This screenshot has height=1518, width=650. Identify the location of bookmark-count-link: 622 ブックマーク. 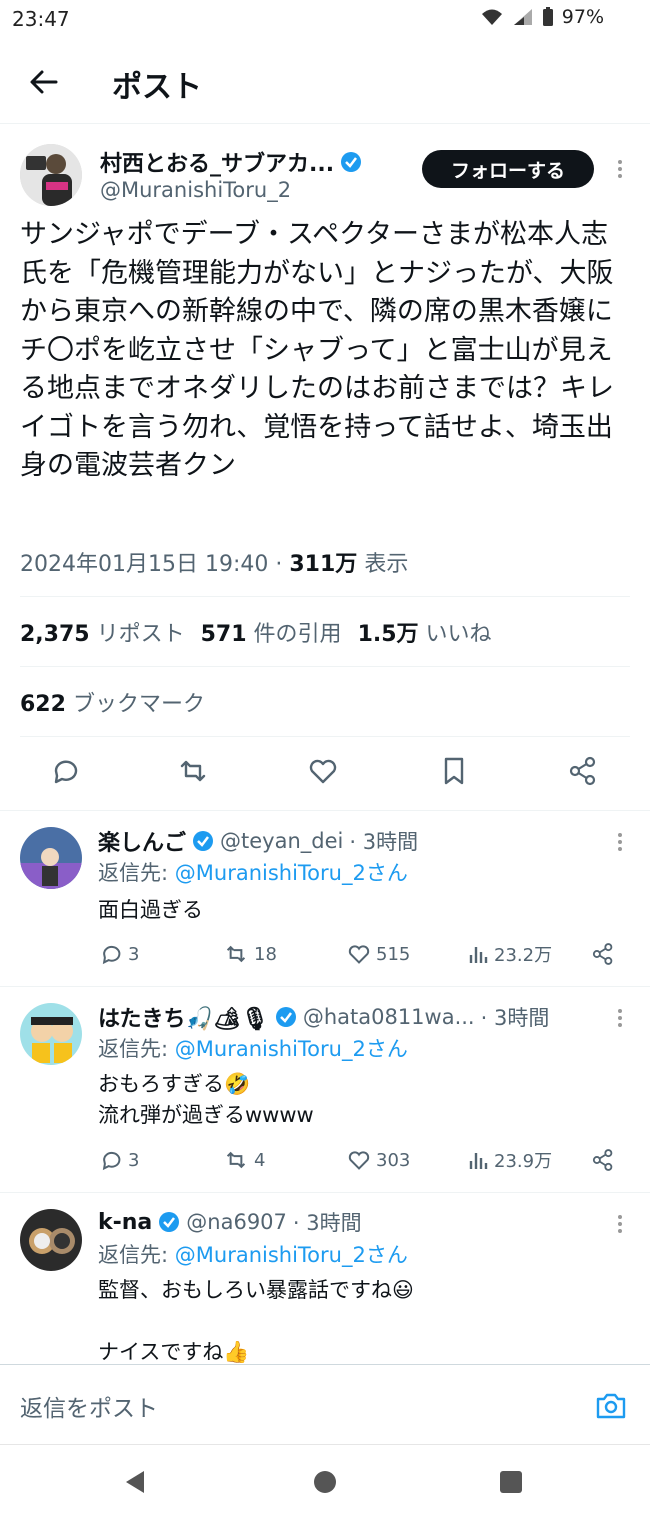
(112, 702).